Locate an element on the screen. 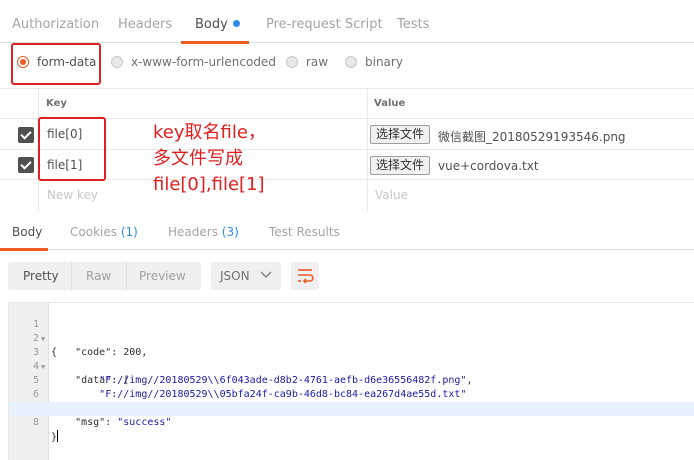  tab-authorization: Authorization is located at coordinates (55, 24).